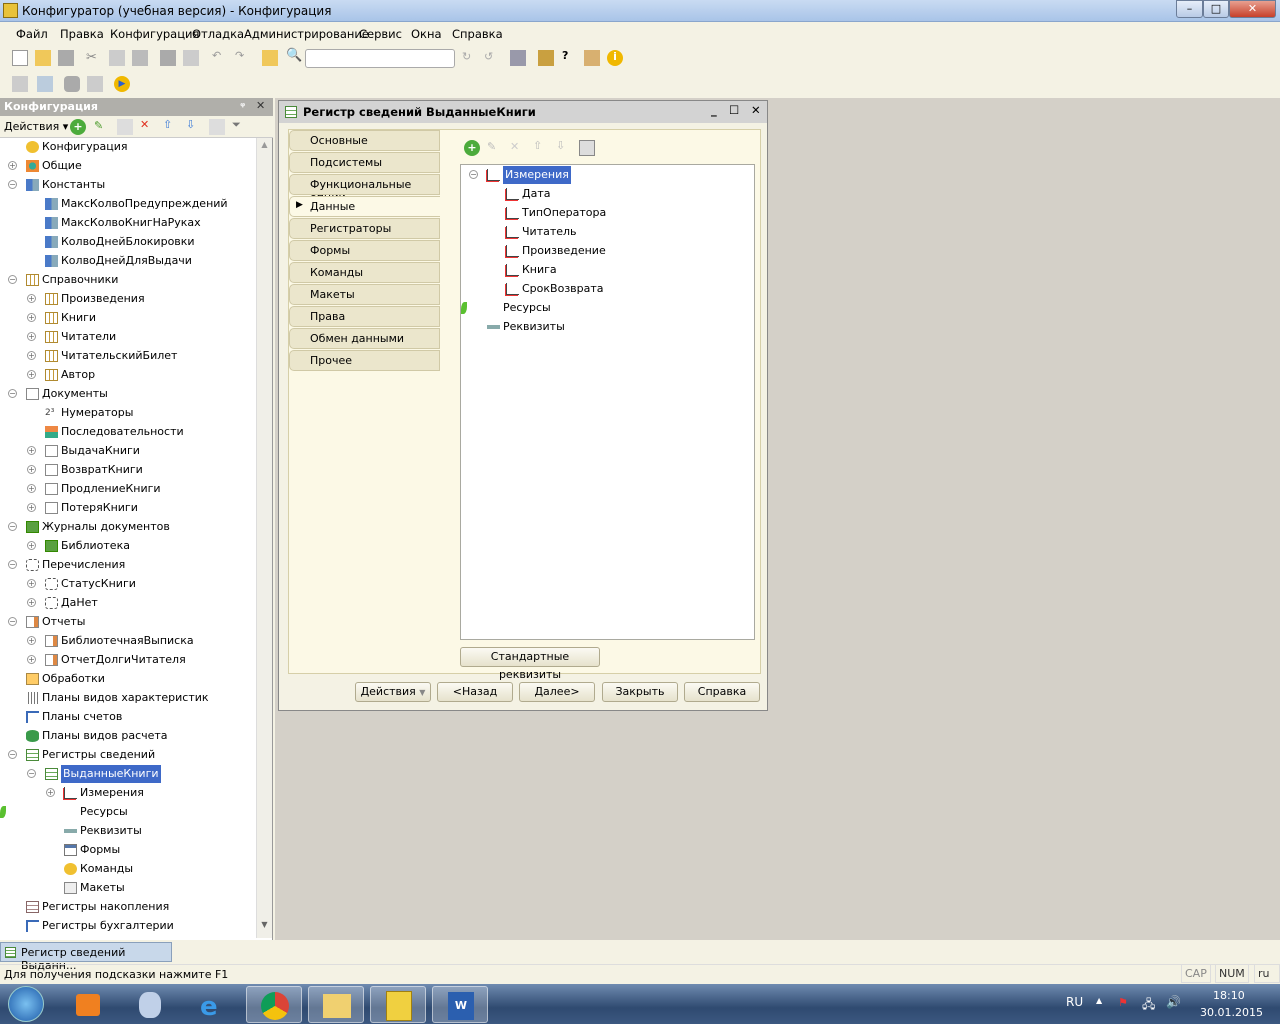  Describe the element at coordinates (128, 318) in the screenshot. I see `tree-item: + Книги` at that location.